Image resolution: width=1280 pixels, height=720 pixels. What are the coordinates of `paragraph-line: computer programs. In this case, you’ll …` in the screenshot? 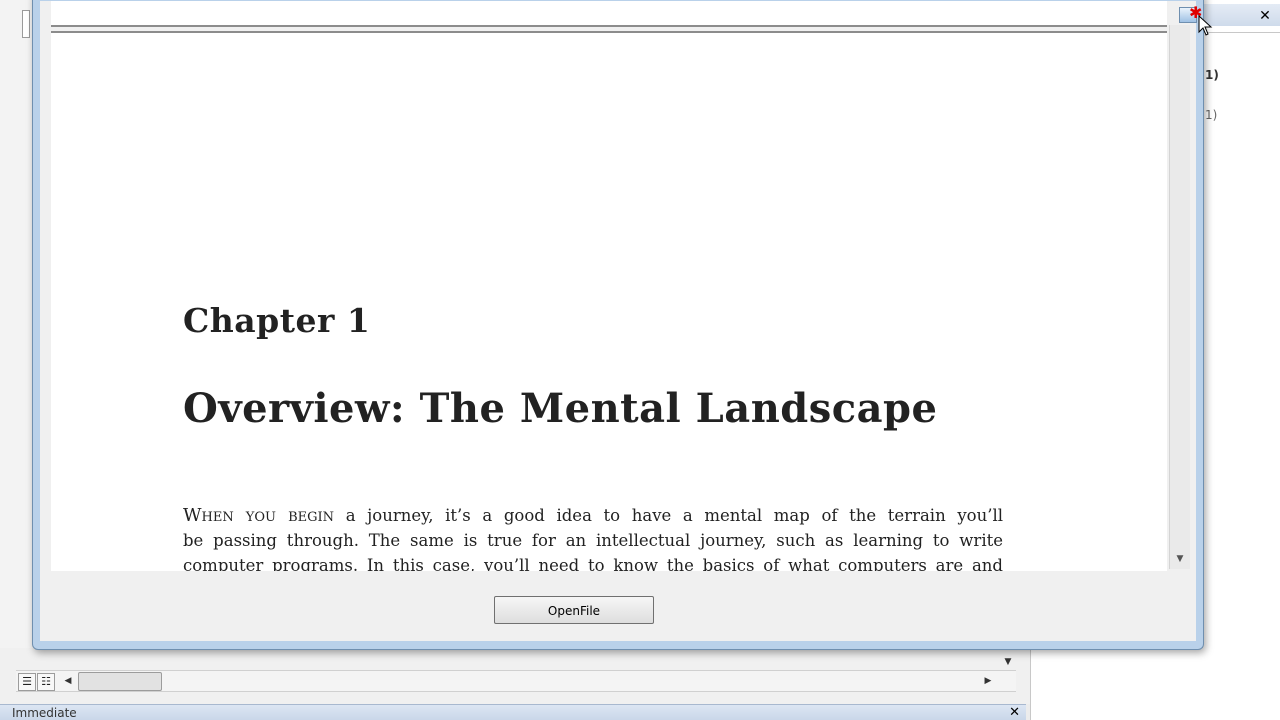 It's located at (593, 563).